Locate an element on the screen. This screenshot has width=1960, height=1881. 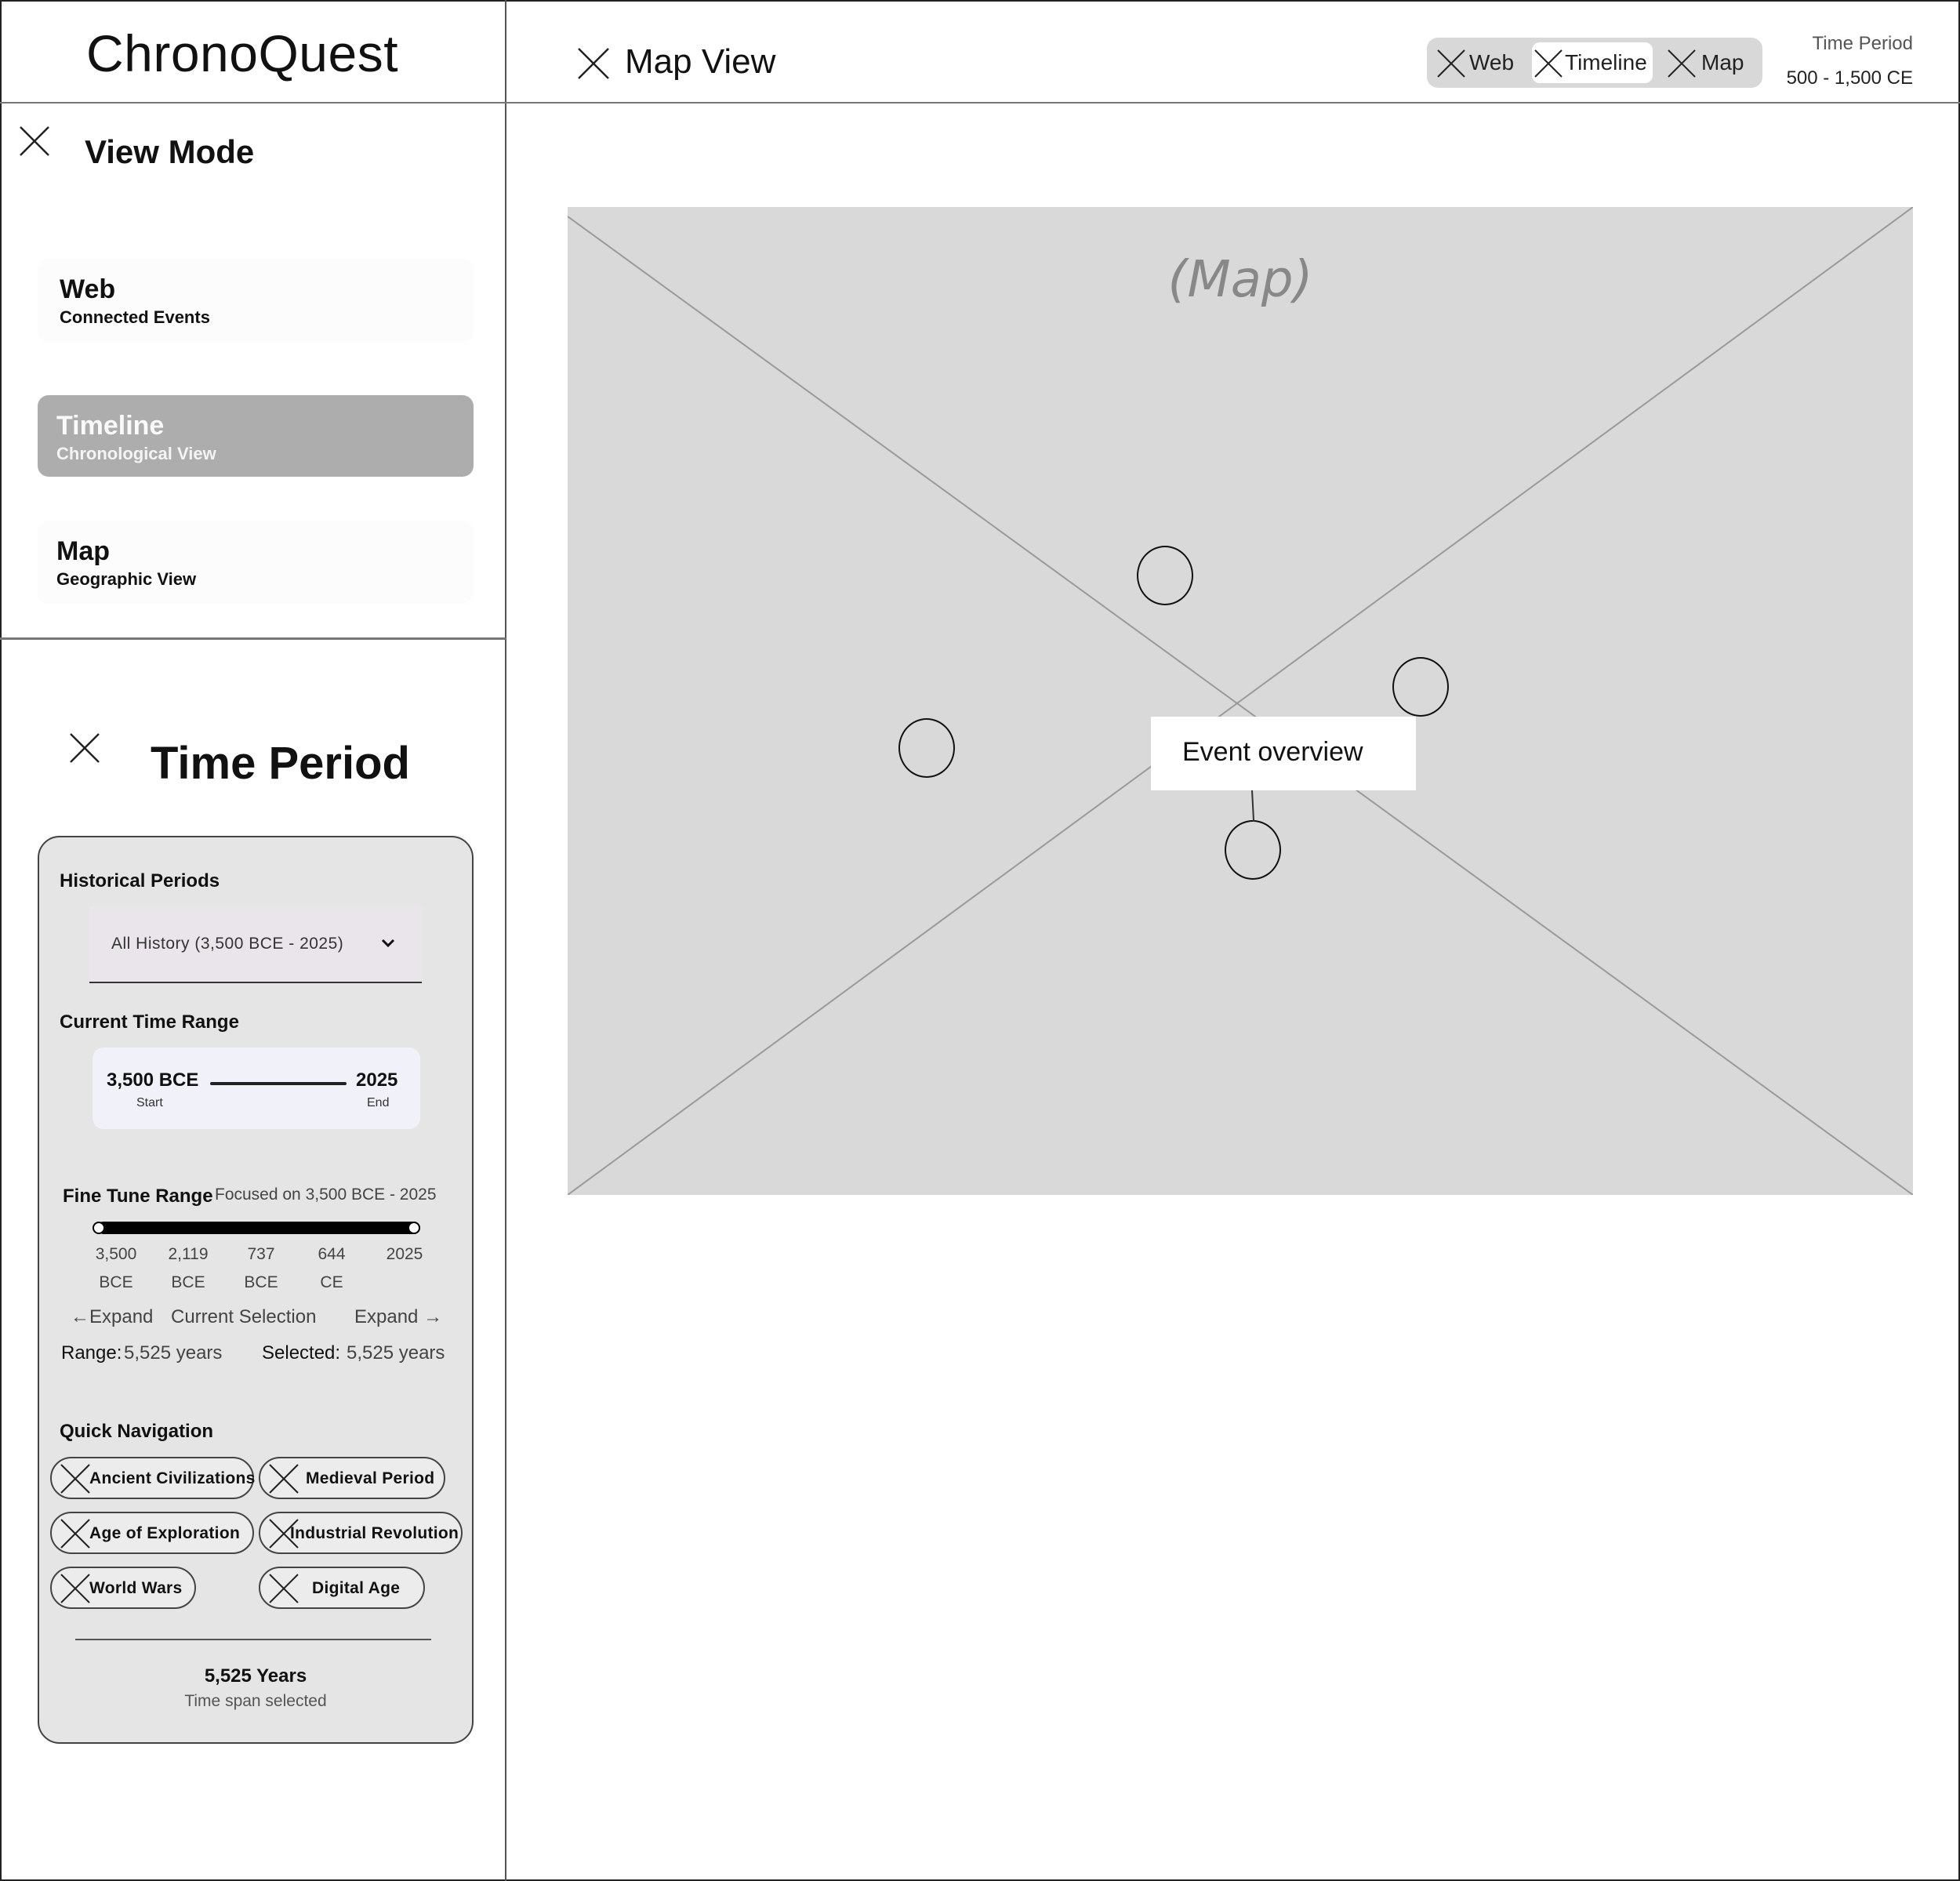
view-switch-map: Map is located at coordinates (1710, 63).